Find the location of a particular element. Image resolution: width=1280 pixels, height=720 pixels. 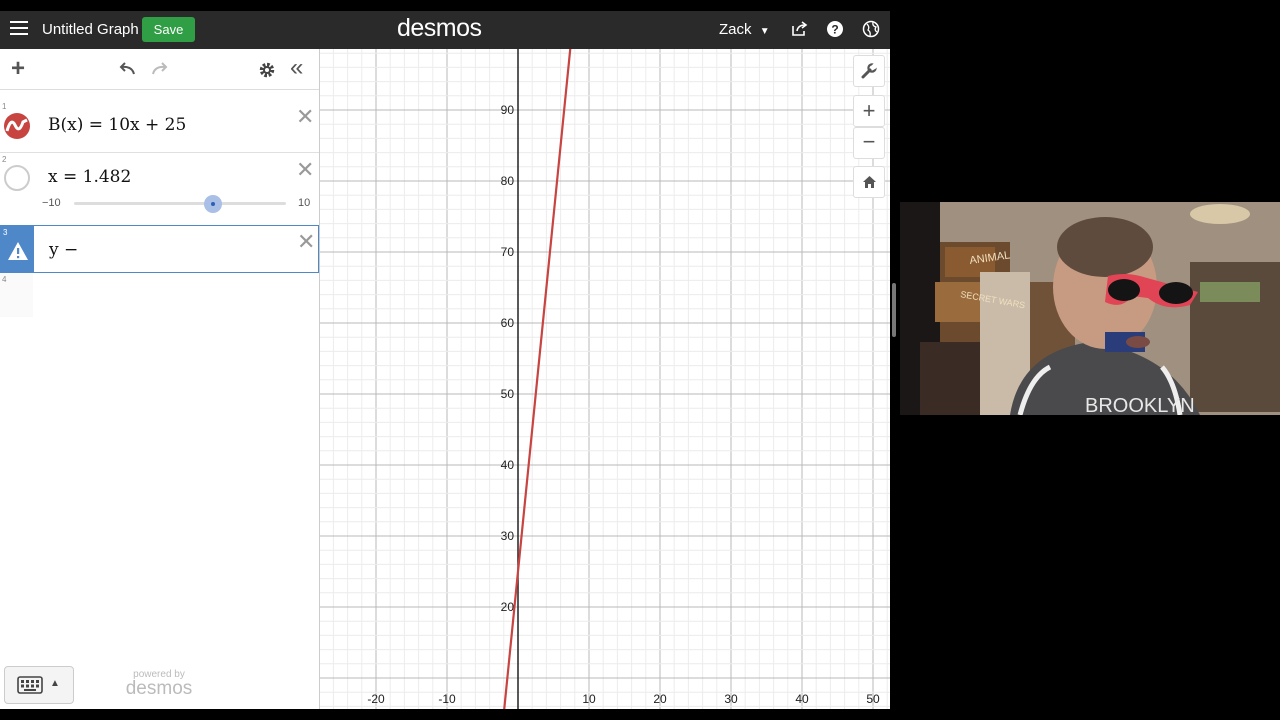

expression-row-4: 4 is located at coordinates (159, 295).